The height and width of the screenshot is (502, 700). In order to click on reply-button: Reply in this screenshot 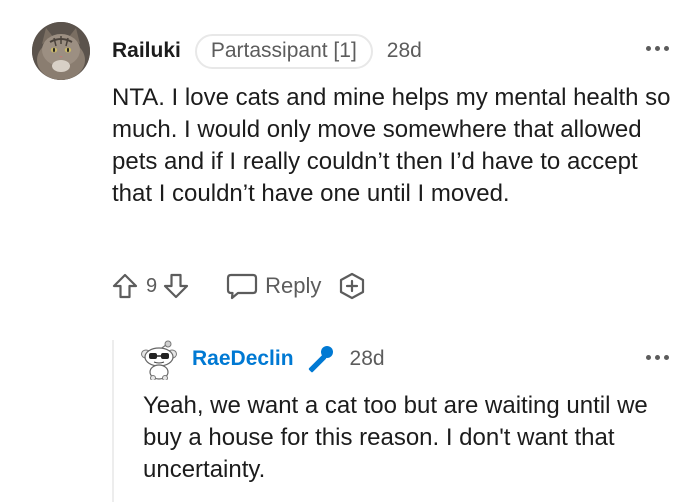, I will do `click(273, 286)`.